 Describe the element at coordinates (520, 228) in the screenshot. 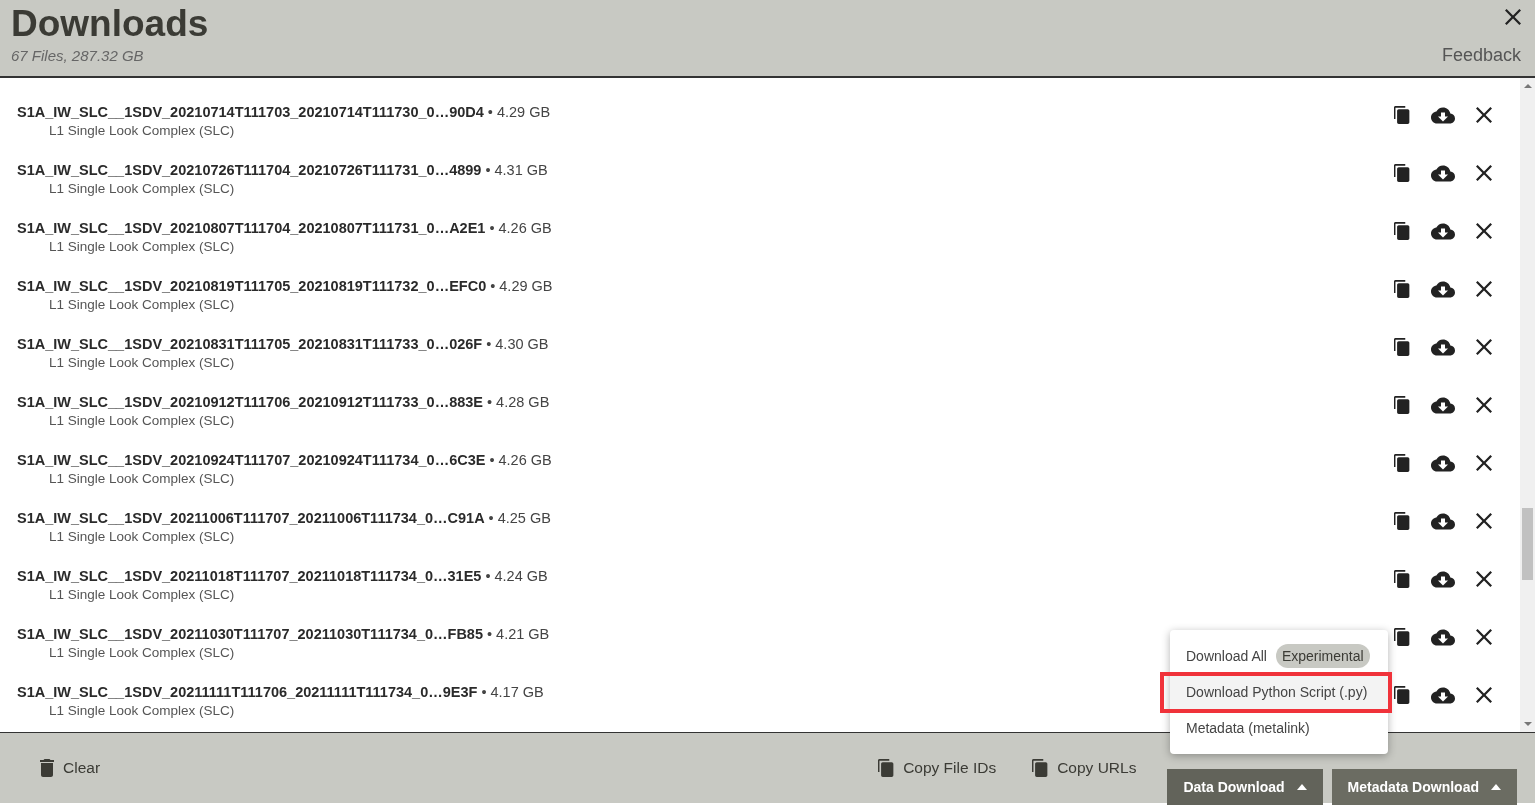

I see `file-size: • 4.26 GB` at that location.